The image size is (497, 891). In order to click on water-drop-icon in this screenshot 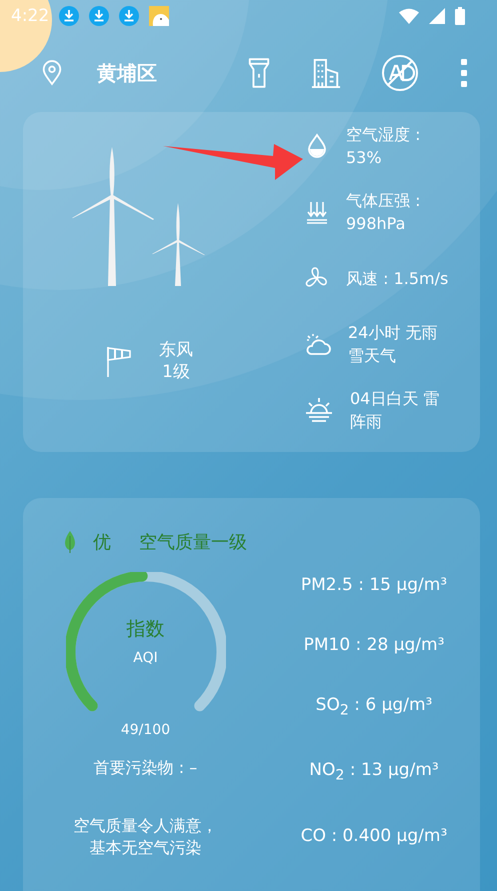, I will do `click(317, 146)`.